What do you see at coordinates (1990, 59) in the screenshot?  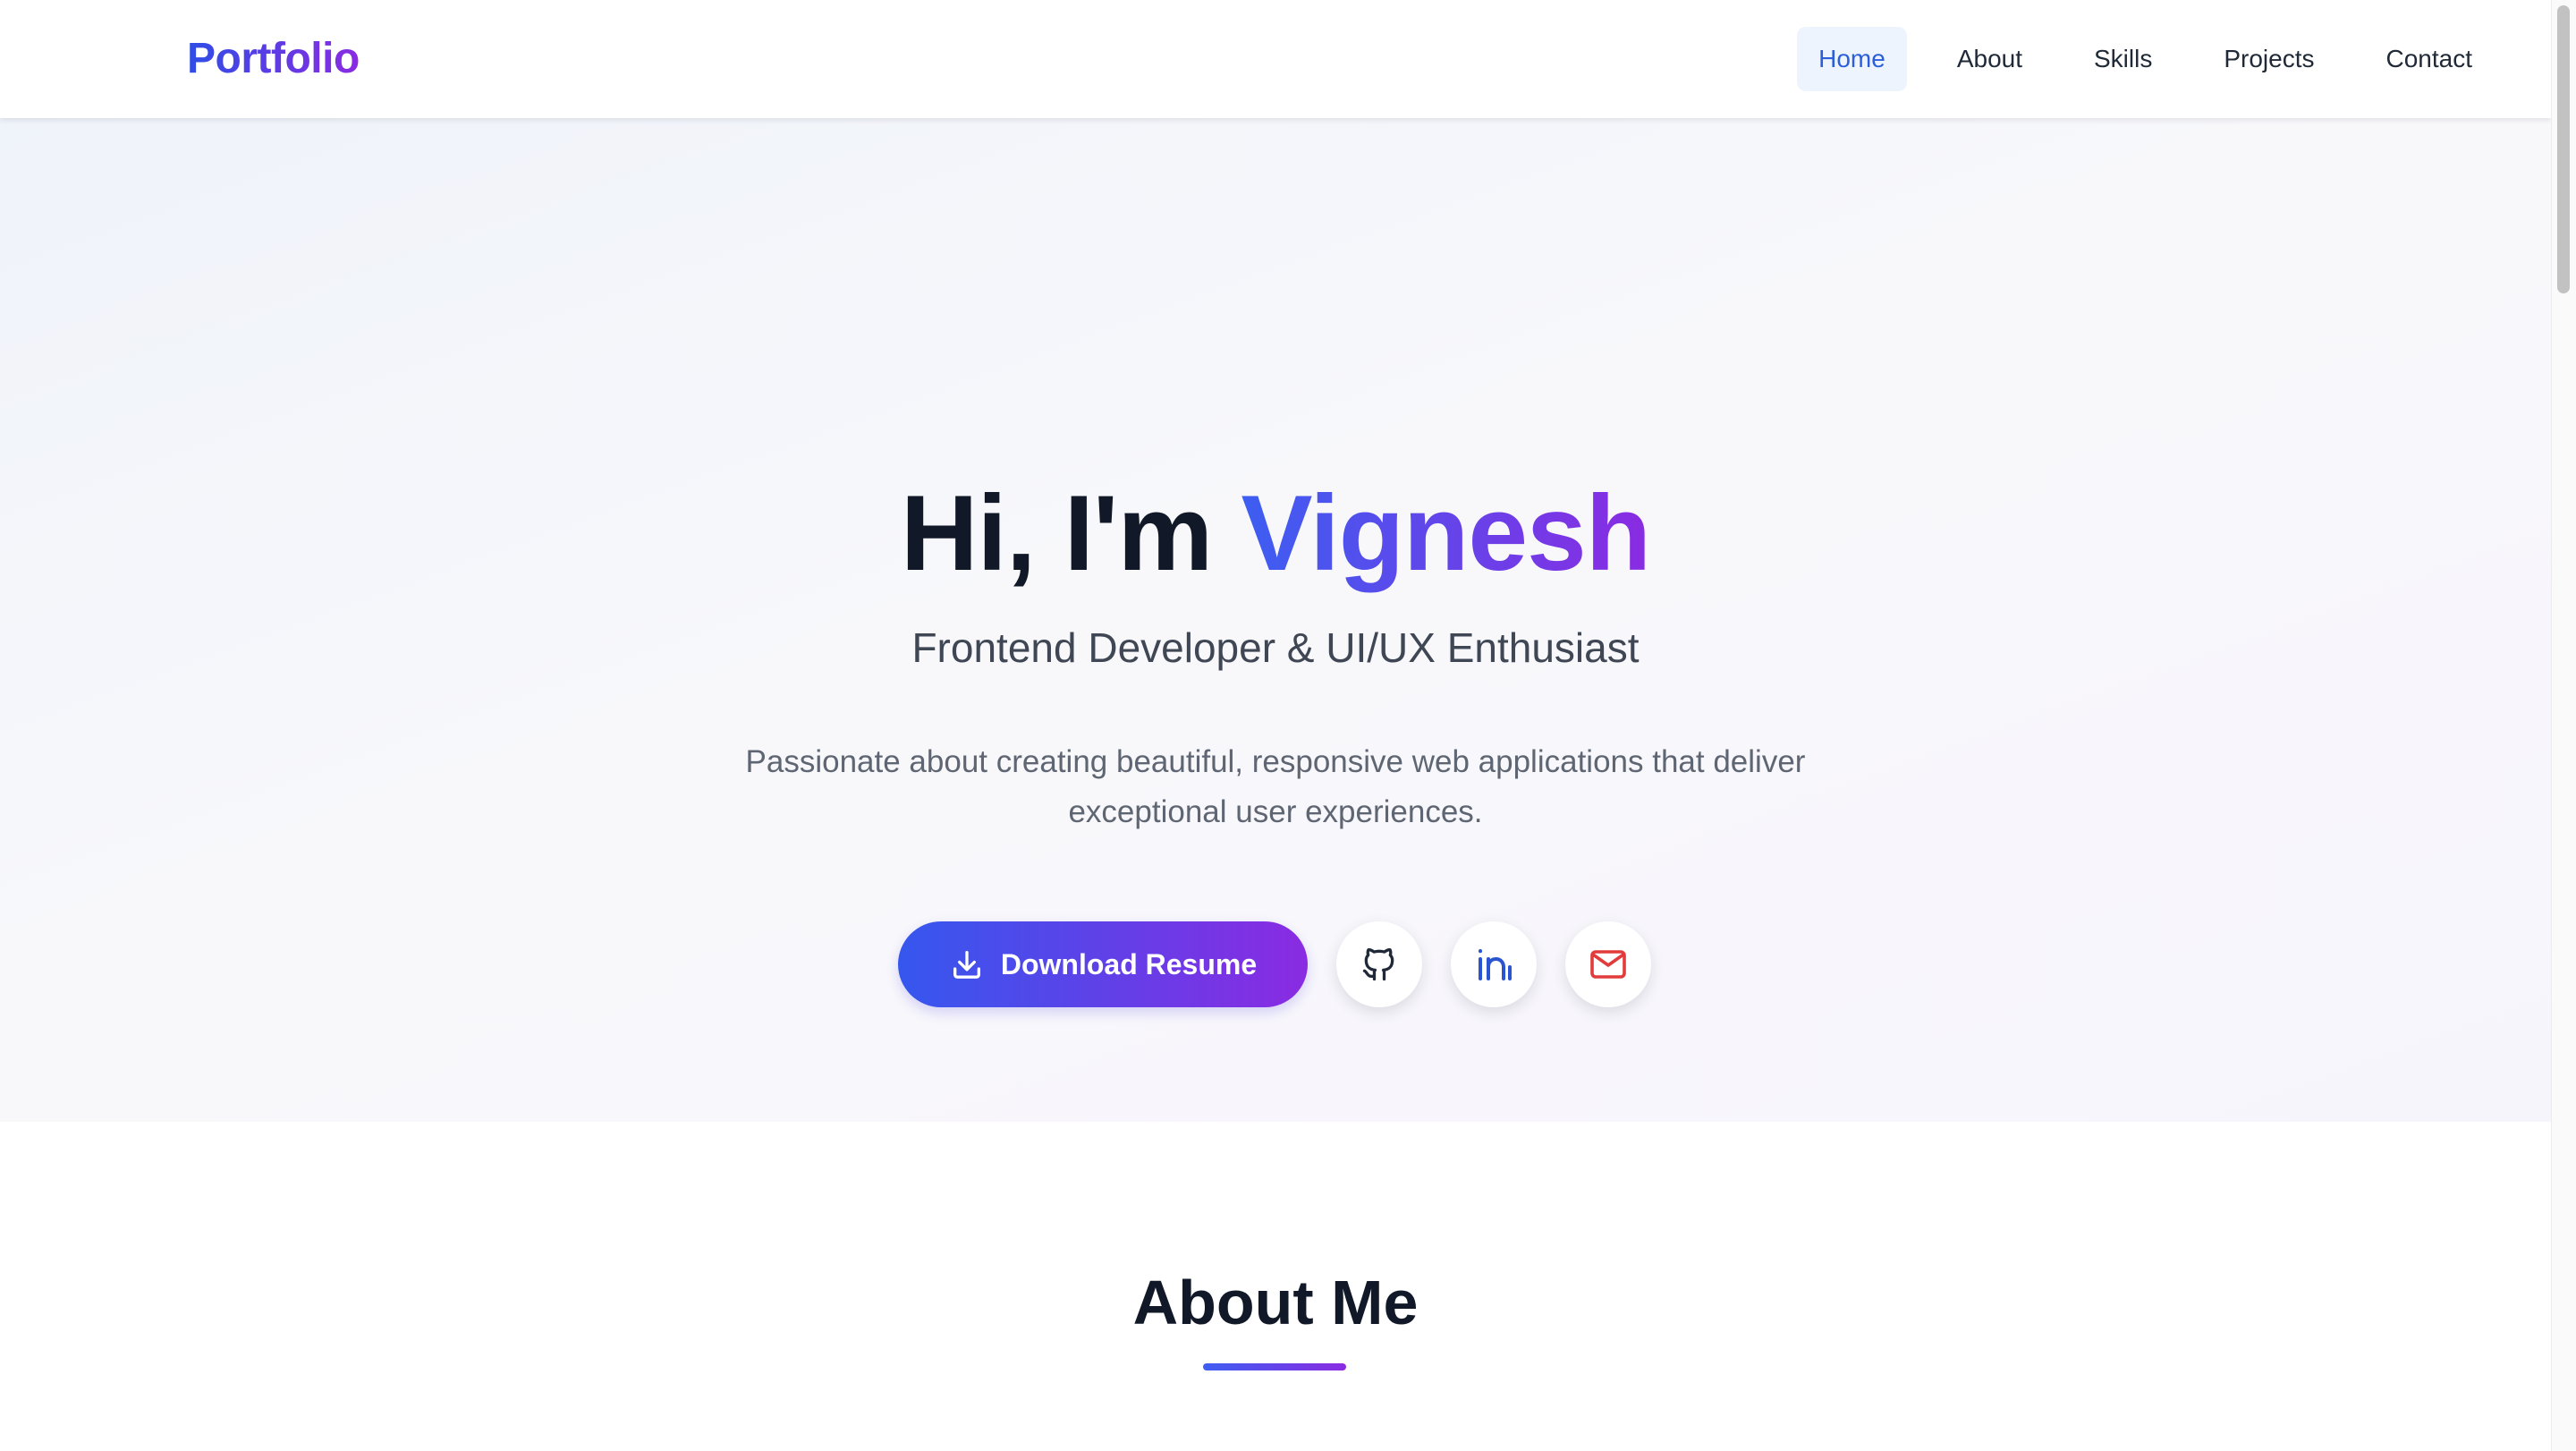 I see `nav-link-about: About` at bounding box center [1990, 59].